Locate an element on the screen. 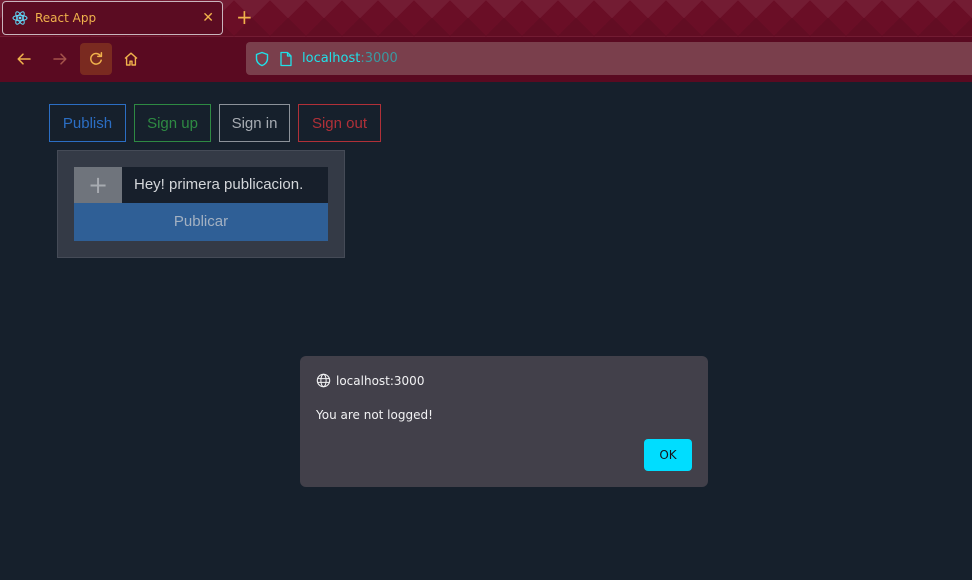  back-button is located at coordinates (24, 59).